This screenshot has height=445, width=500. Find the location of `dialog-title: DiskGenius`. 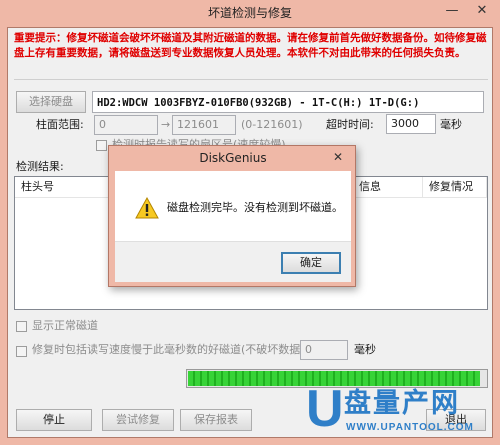

dialog-title: DiskGenius is located at coordinates (233, 158).